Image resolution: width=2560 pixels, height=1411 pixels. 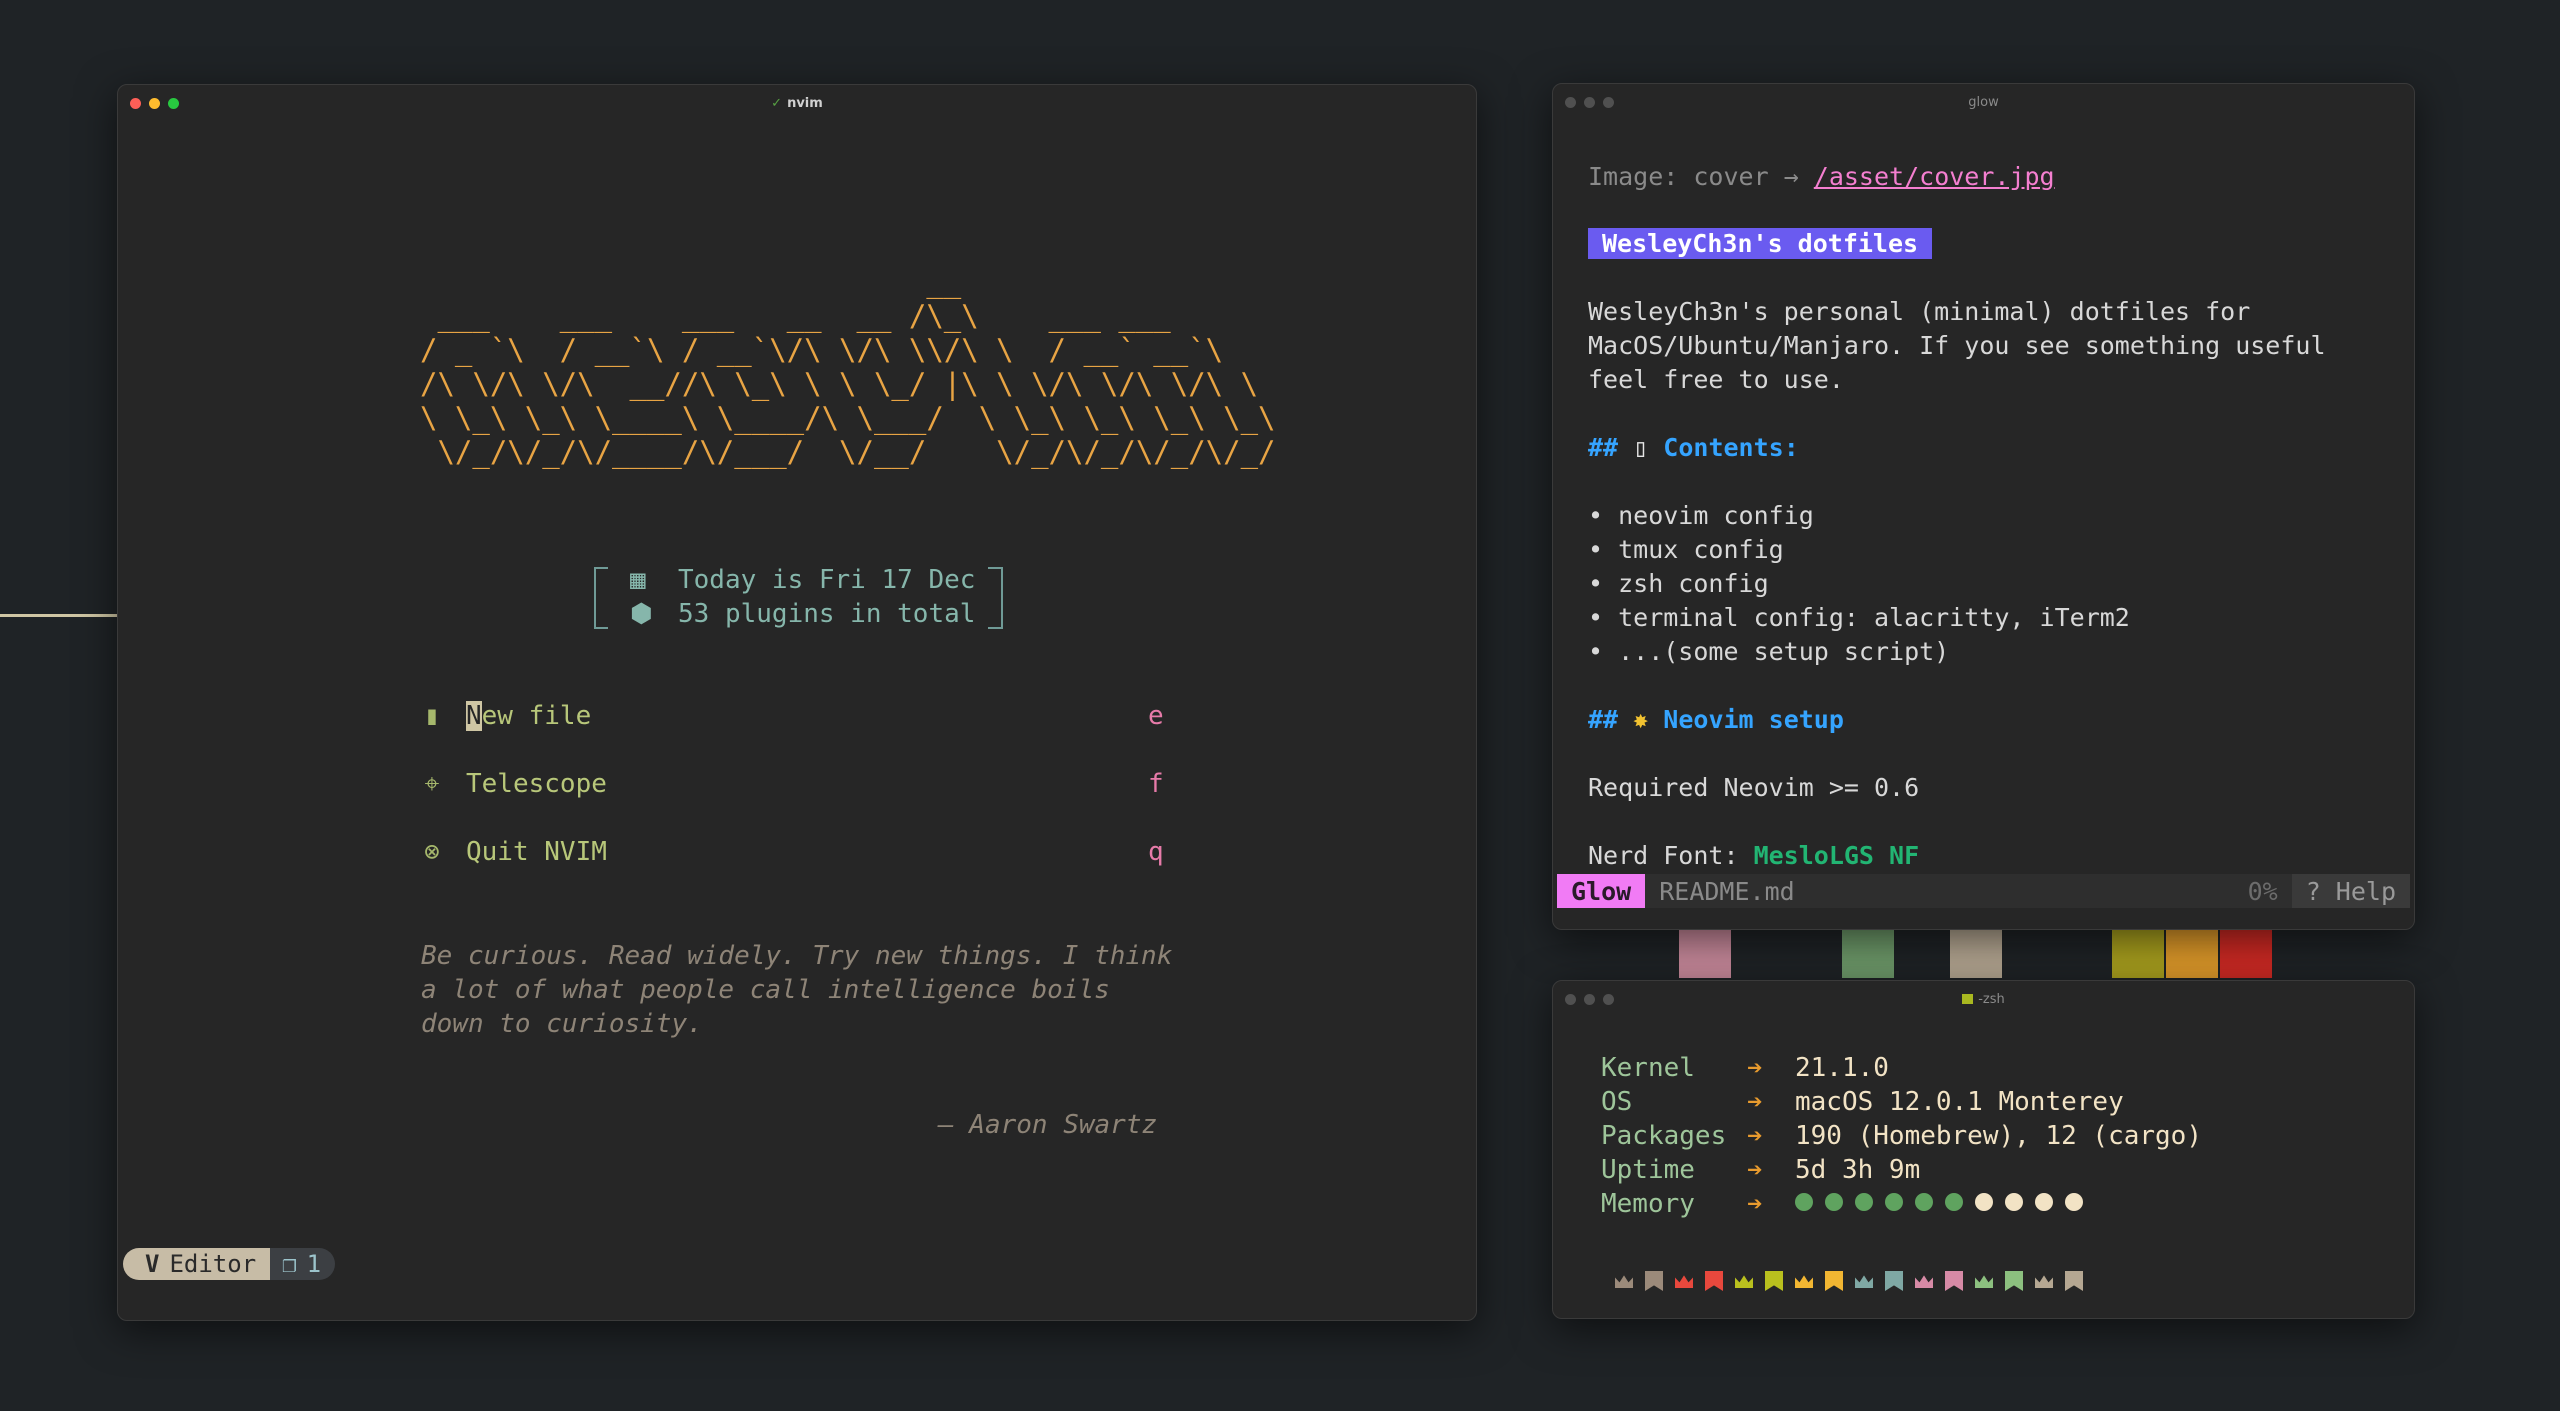 What do you see at coordinates (536, 784) in the screenshot?
I see `menu-telescope: Telescope` at bounding box center [536, 784].